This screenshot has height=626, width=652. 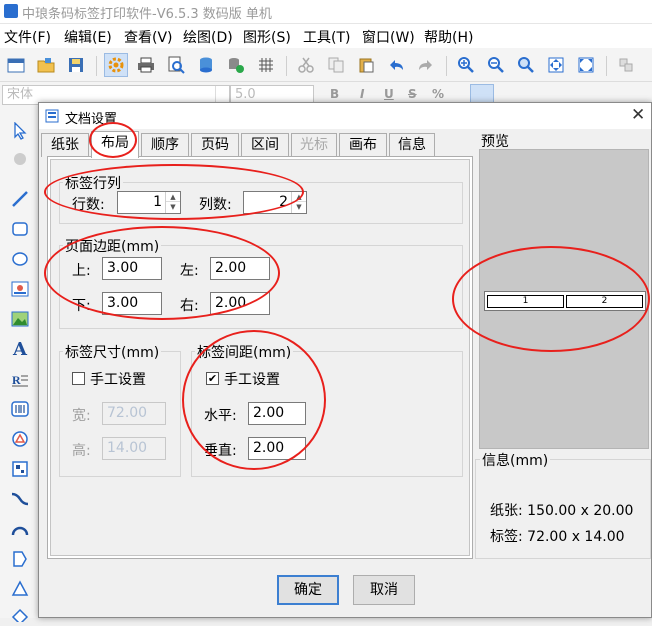 What do you see at coordinates (525, 301) in the screenshot?
I see `preview-label-cell: 1` at bounding box center [525, 301].